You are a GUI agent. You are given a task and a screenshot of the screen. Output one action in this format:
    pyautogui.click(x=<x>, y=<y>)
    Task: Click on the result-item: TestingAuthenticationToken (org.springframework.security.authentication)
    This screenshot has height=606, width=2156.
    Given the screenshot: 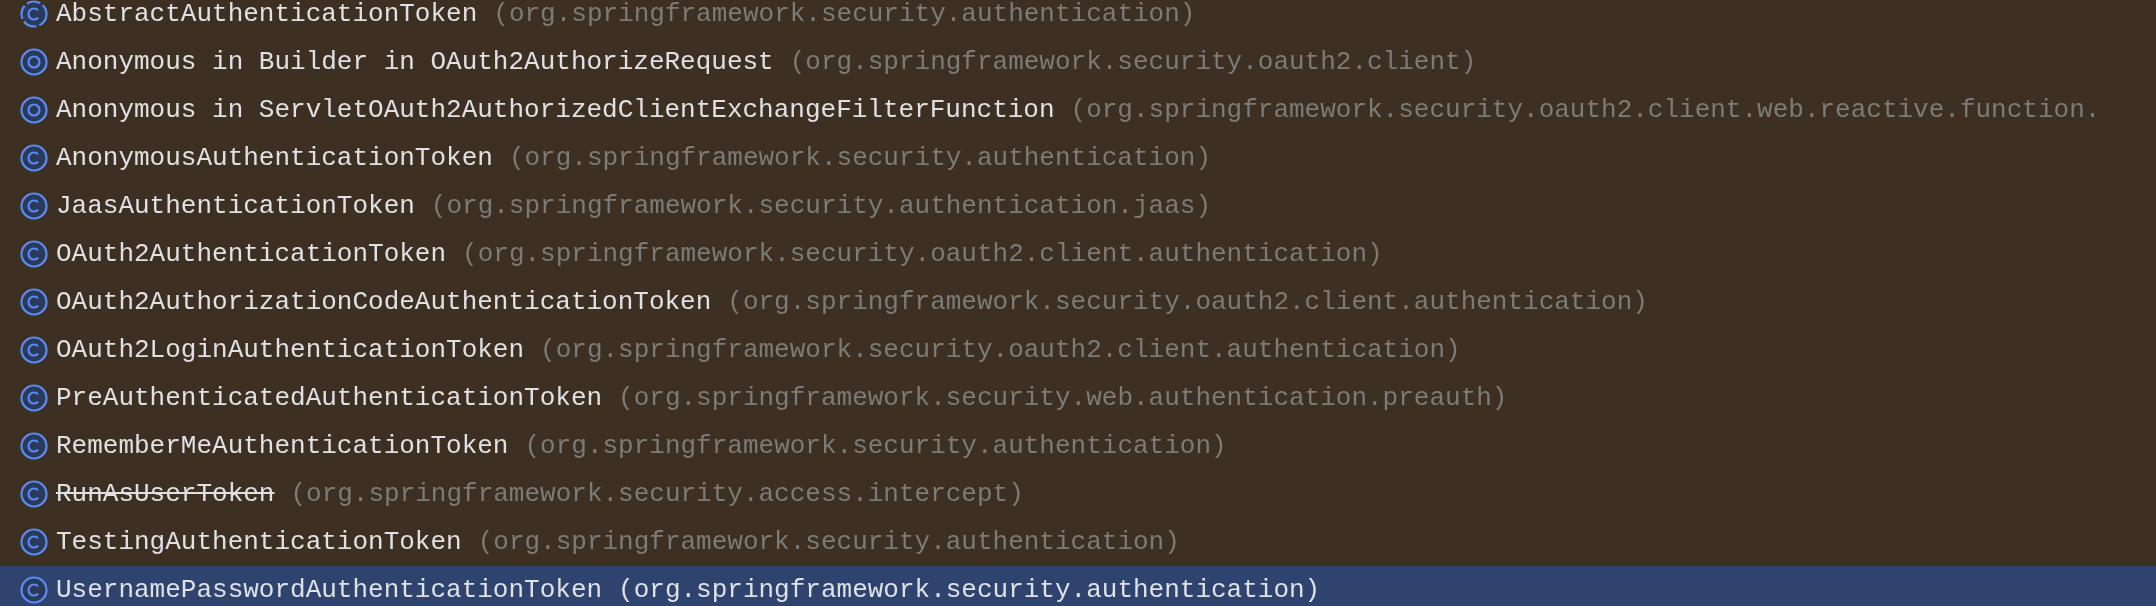 What is the action you would take?
    pyautogui.click(x=1078, y=542)
    